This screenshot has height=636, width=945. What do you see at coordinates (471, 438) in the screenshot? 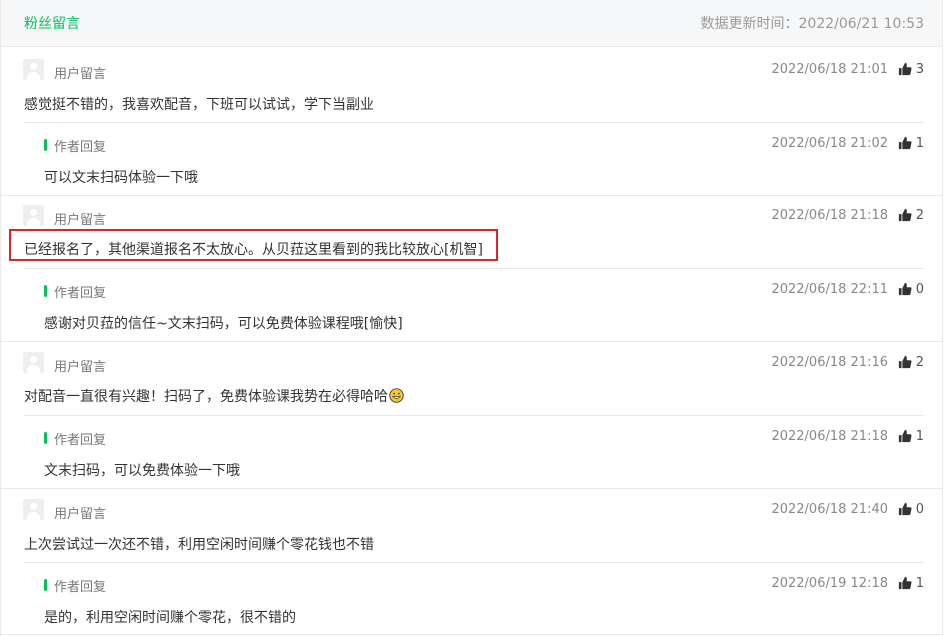
I see `reply-meta: 作者回复 2022/06/18 21:18 1` at bounding box center [471, 438].